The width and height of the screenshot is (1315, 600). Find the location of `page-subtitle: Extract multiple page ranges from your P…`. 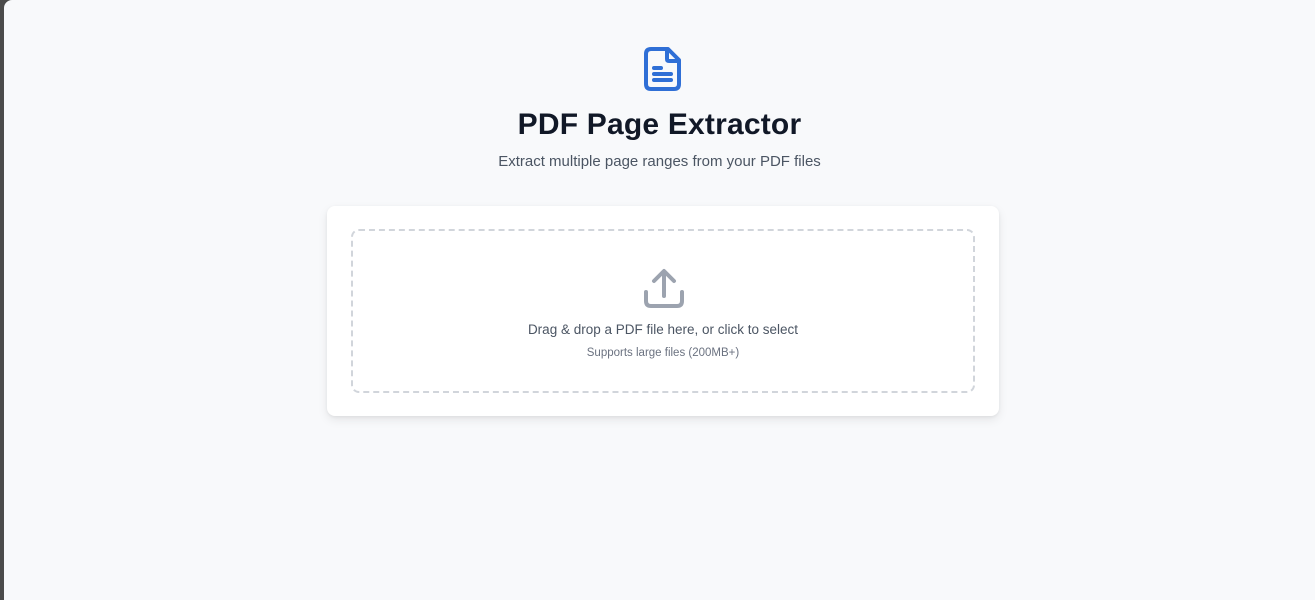

page-subtitle: Extract multiple page ranges from your P… is located at coordinates (659, 161).